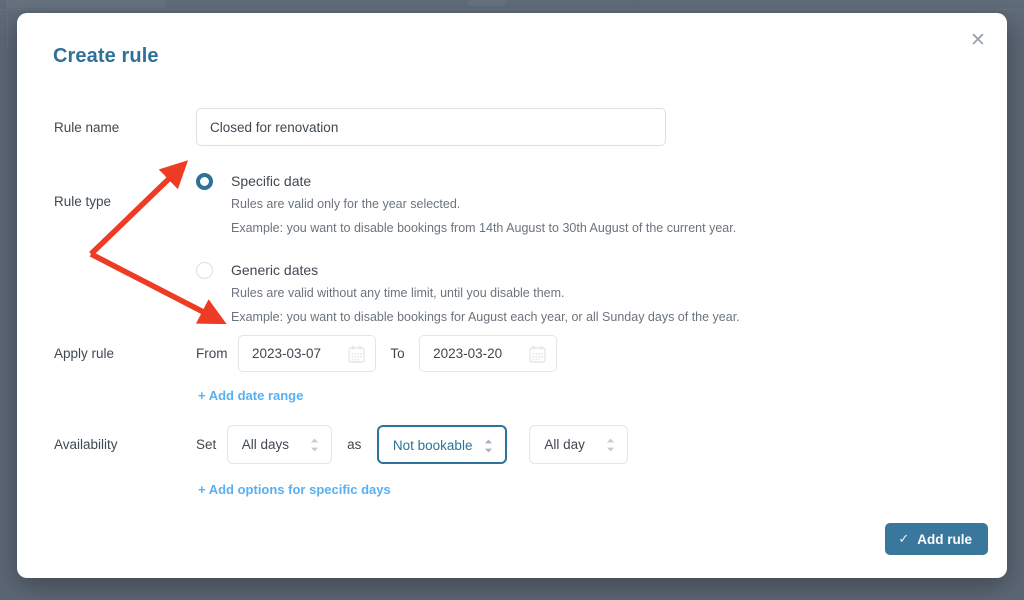 The image size is (1024, 600). What do you see at coordinates (206, 444) in the screenshot?
I see `set-label: Set` at bounding box center [206, 444].